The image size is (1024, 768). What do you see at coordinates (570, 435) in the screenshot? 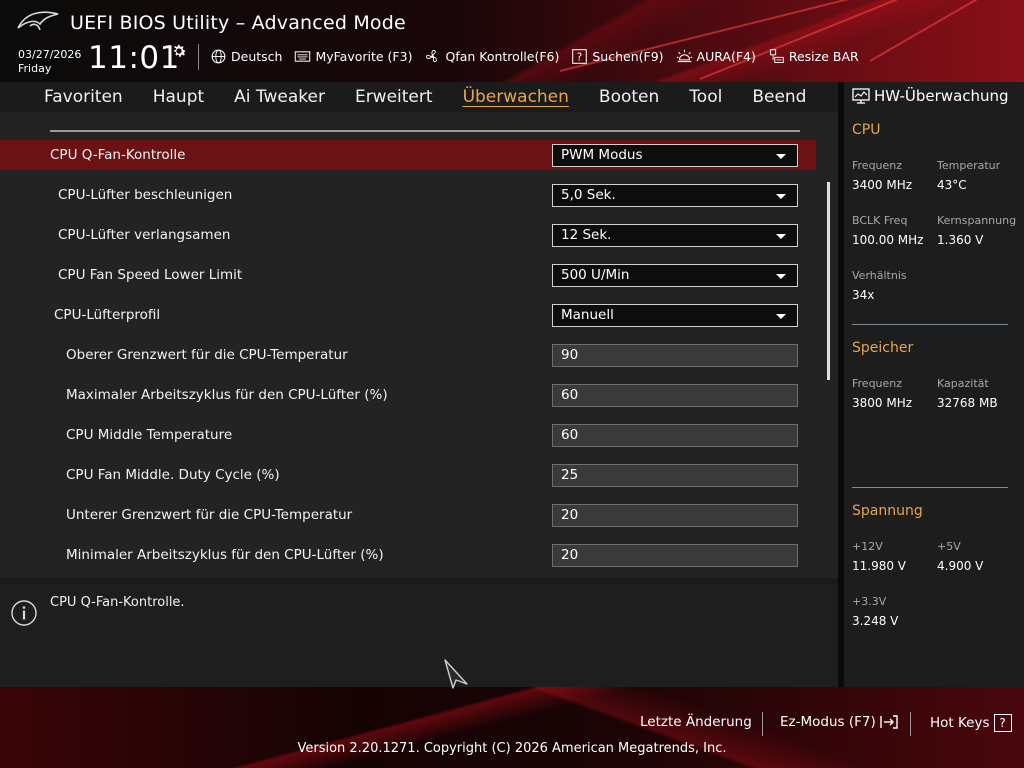
I see `field-value: 60` at bounding box center [570, 435].